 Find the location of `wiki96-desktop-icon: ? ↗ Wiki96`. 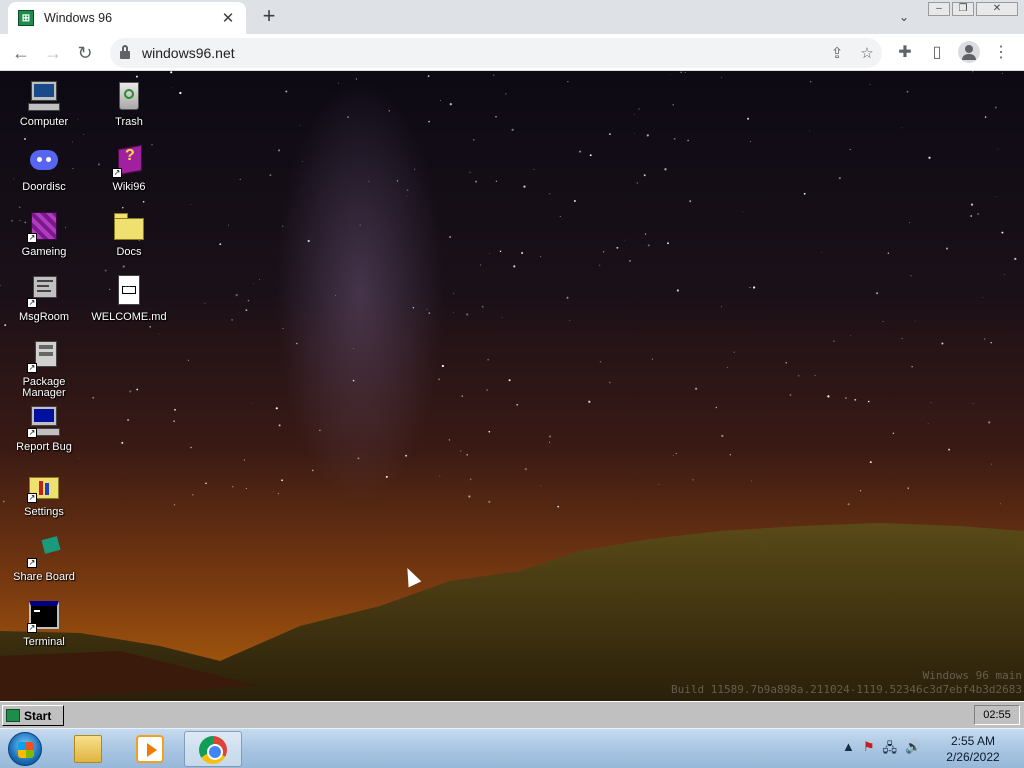

wiki96-desktop-icon: ? ↗ Wiki96 is located at coordinates (129, 168).